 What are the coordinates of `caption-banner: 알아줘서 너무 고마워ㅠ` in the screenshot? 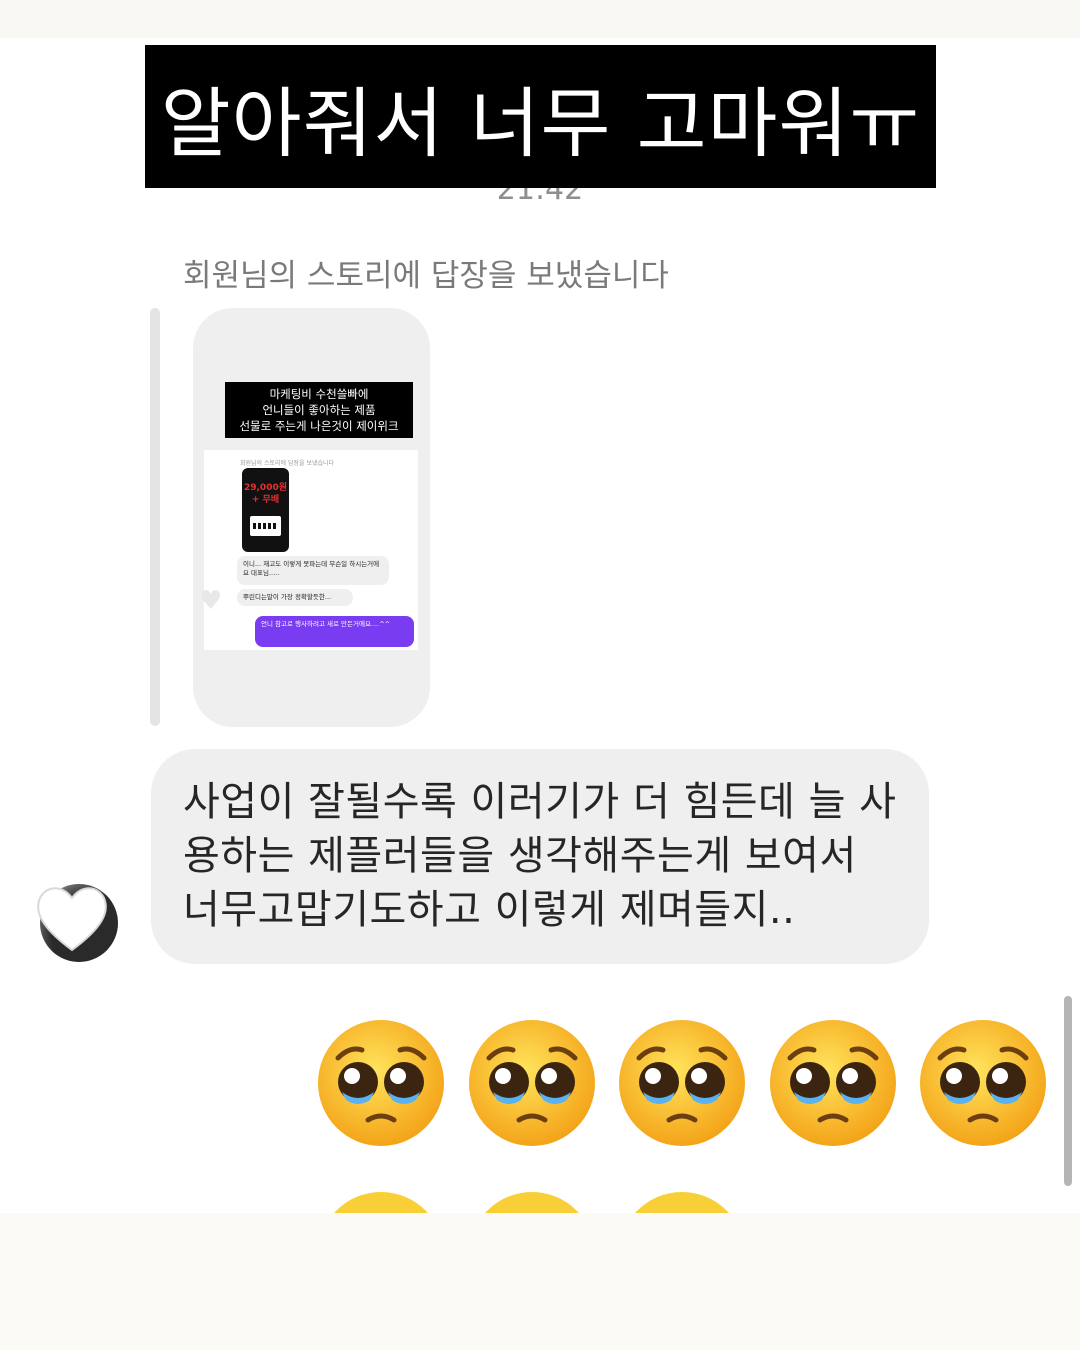 It's located at (540, 116).